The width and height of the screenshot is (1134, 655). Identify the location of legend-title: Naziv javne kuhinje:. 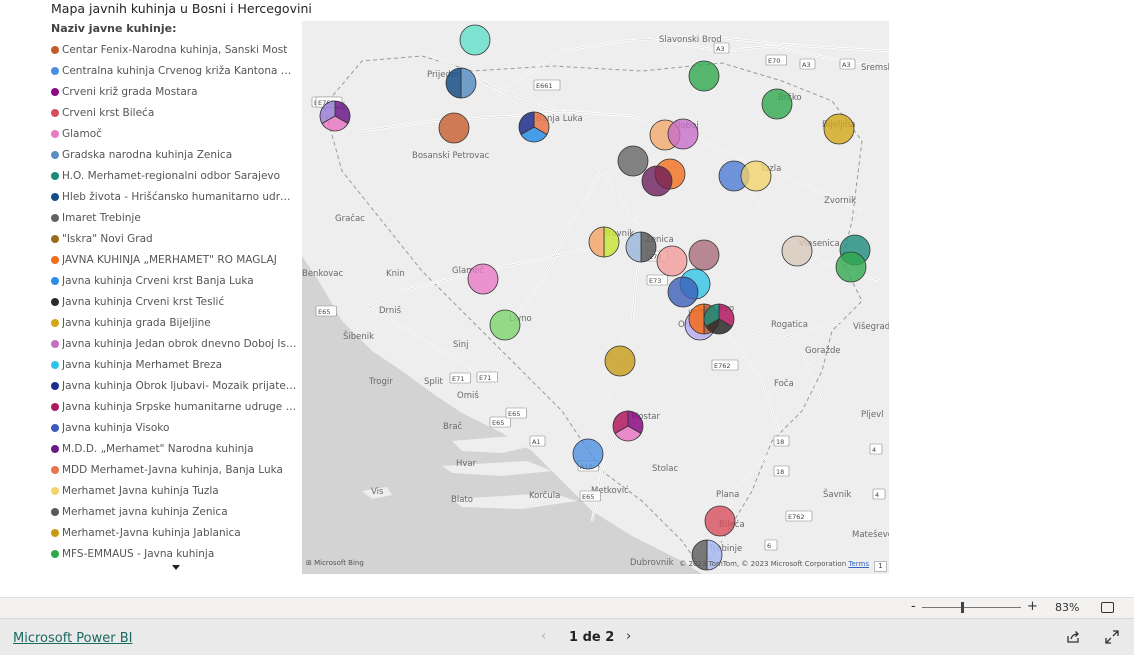
(114, 28).